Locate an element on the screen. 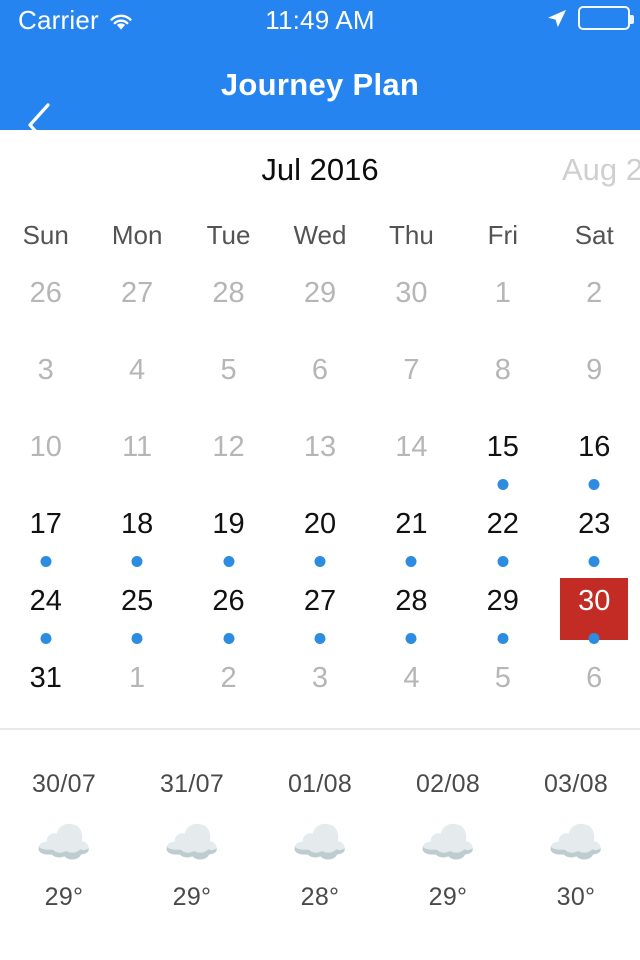  calendar-day-number: 28 is located at coordinates (228, 293).